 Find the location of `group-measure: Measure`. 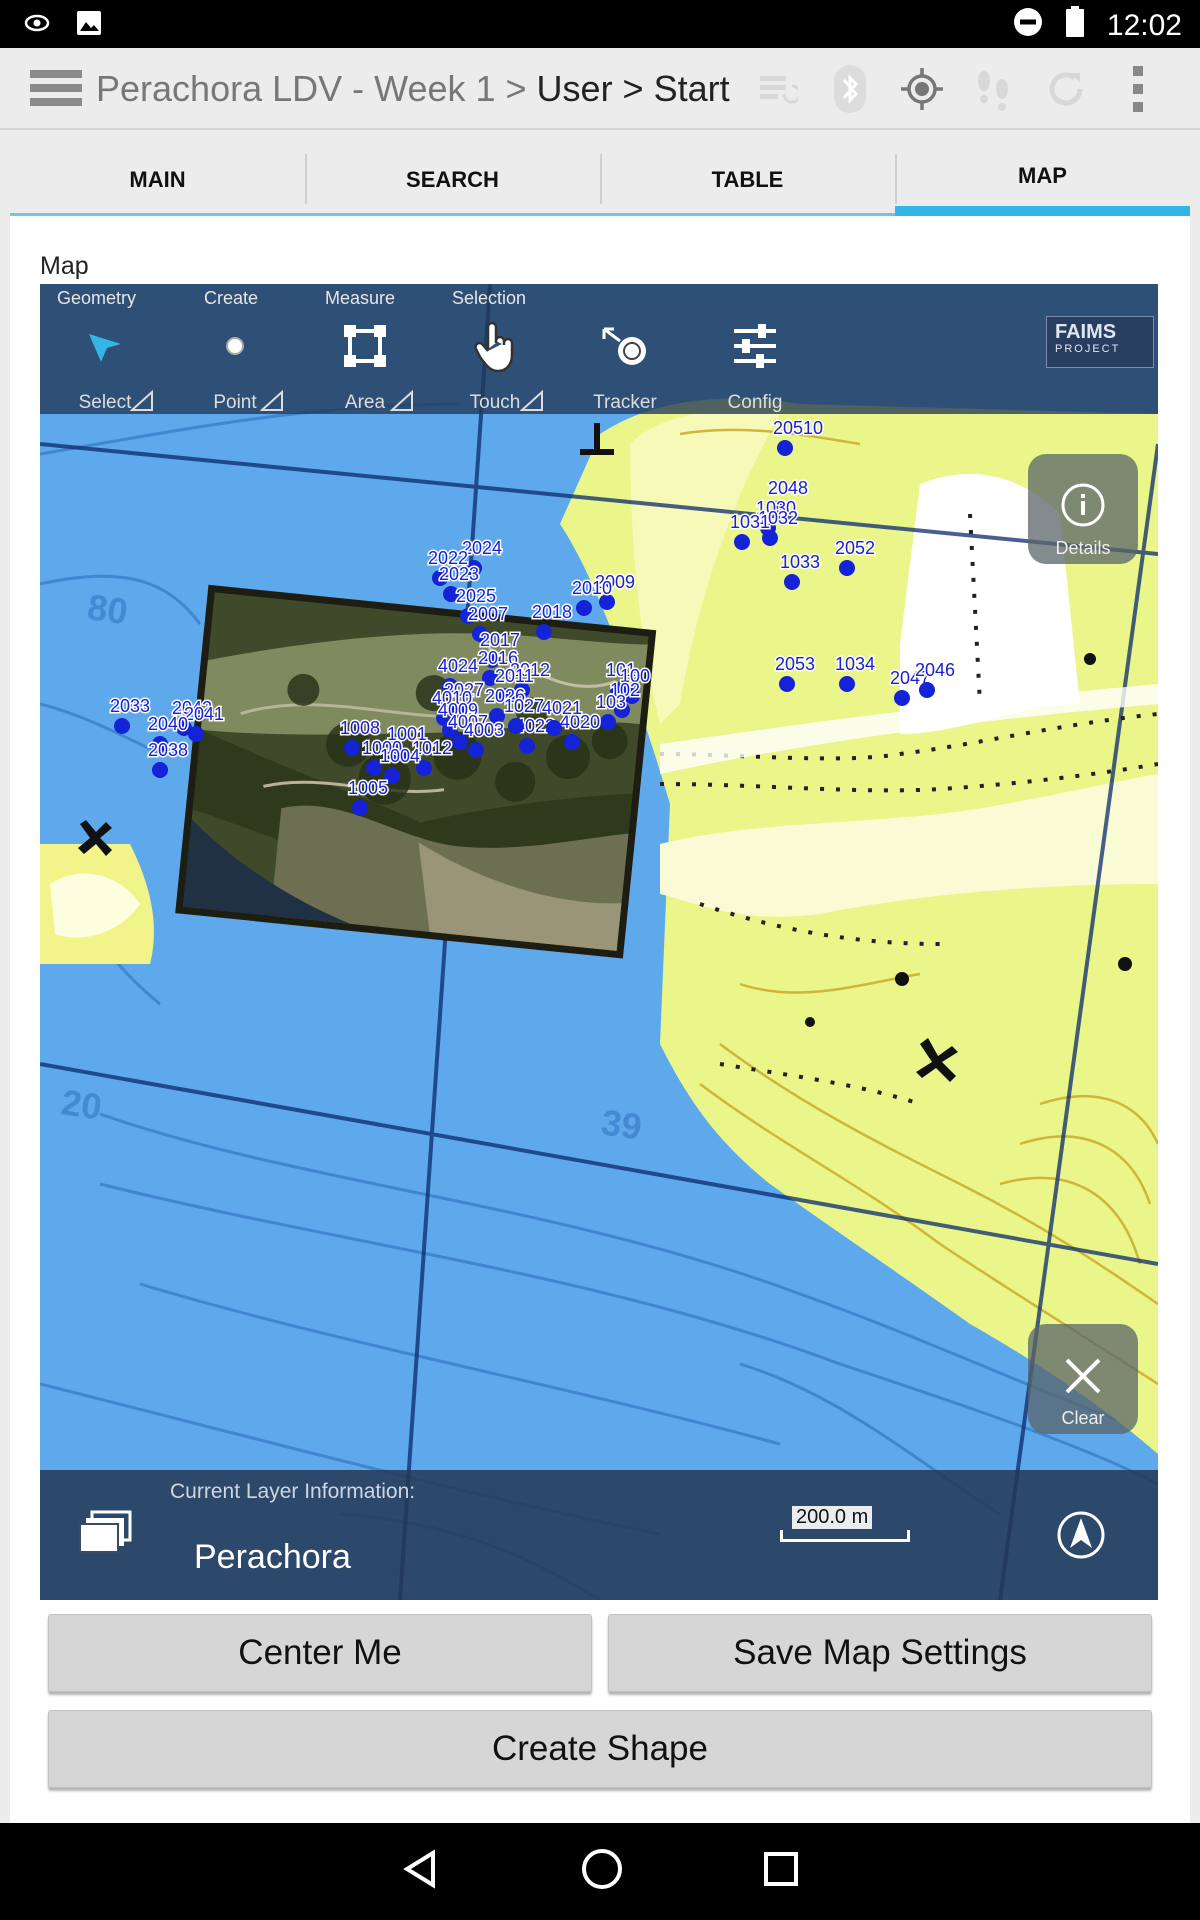

group-measure: Measure is located at coordinates (360, 298).